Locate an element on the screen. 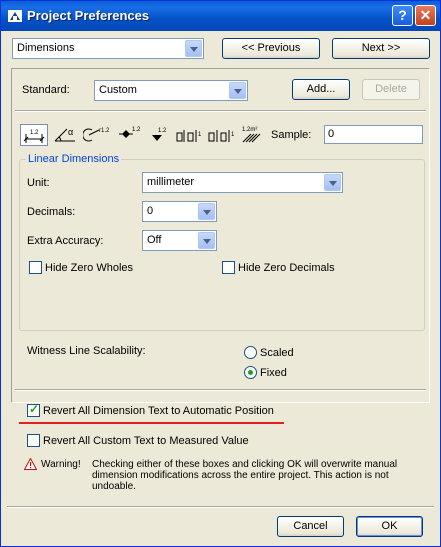 The image size is (441, 547). hide-zero-wholes-checkbox is located at coordinates (35, 267).